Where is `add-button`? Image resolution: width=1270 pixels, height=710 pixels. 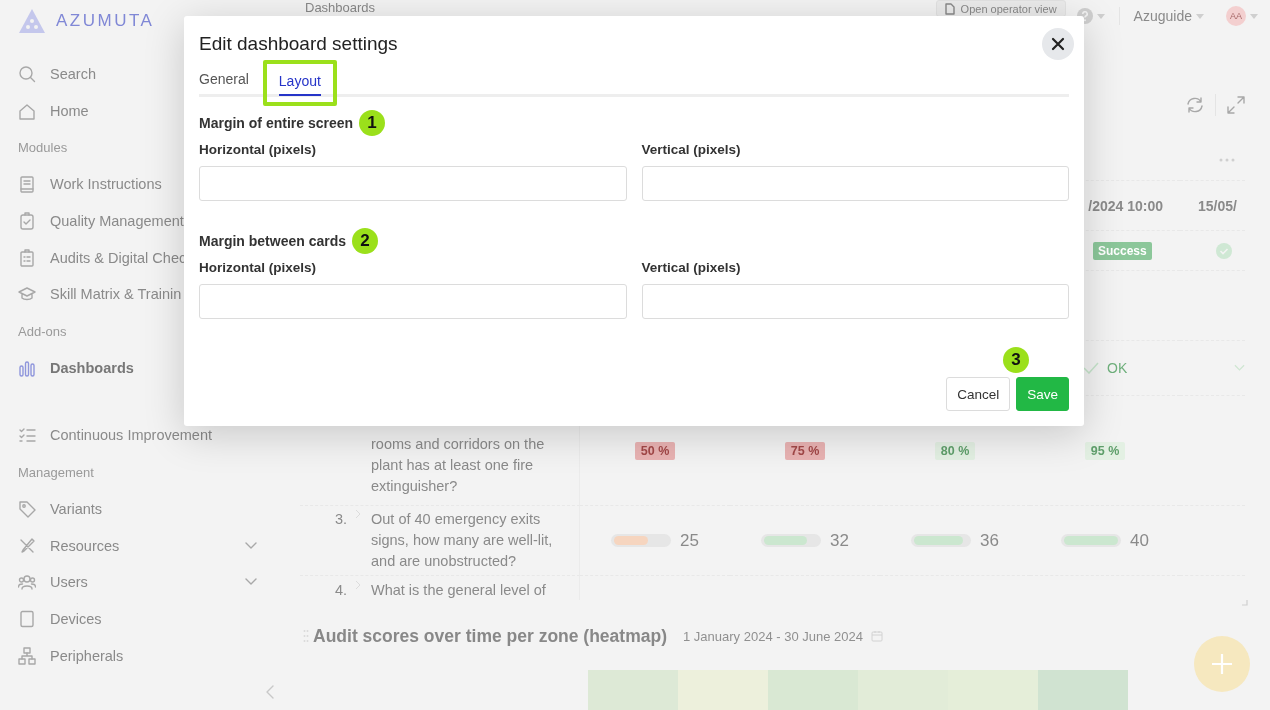
add-button is located at coordinates (1222, 664).